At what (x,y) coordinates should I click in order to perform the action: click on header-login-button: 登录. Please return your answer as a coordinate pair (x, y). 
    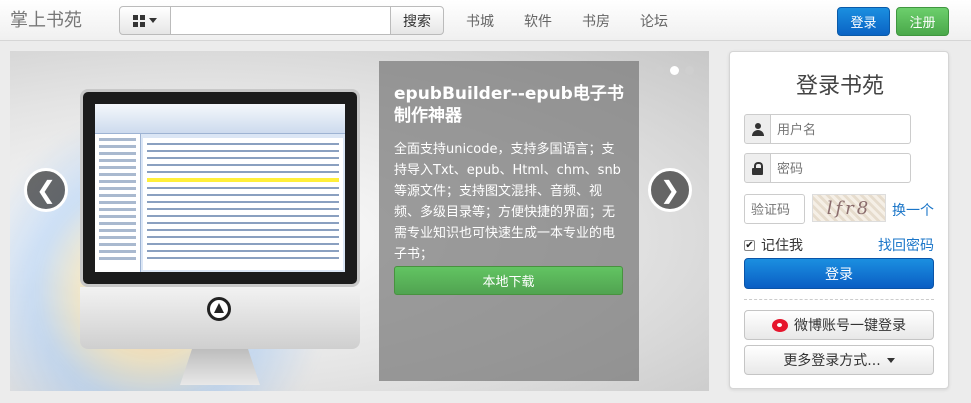
    Looking at the image, I should click on (863, 21).